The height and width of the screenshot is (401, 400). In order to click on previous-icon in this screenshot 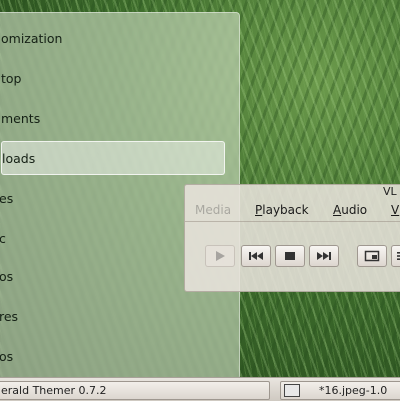, I will do `click(256, 256)`.